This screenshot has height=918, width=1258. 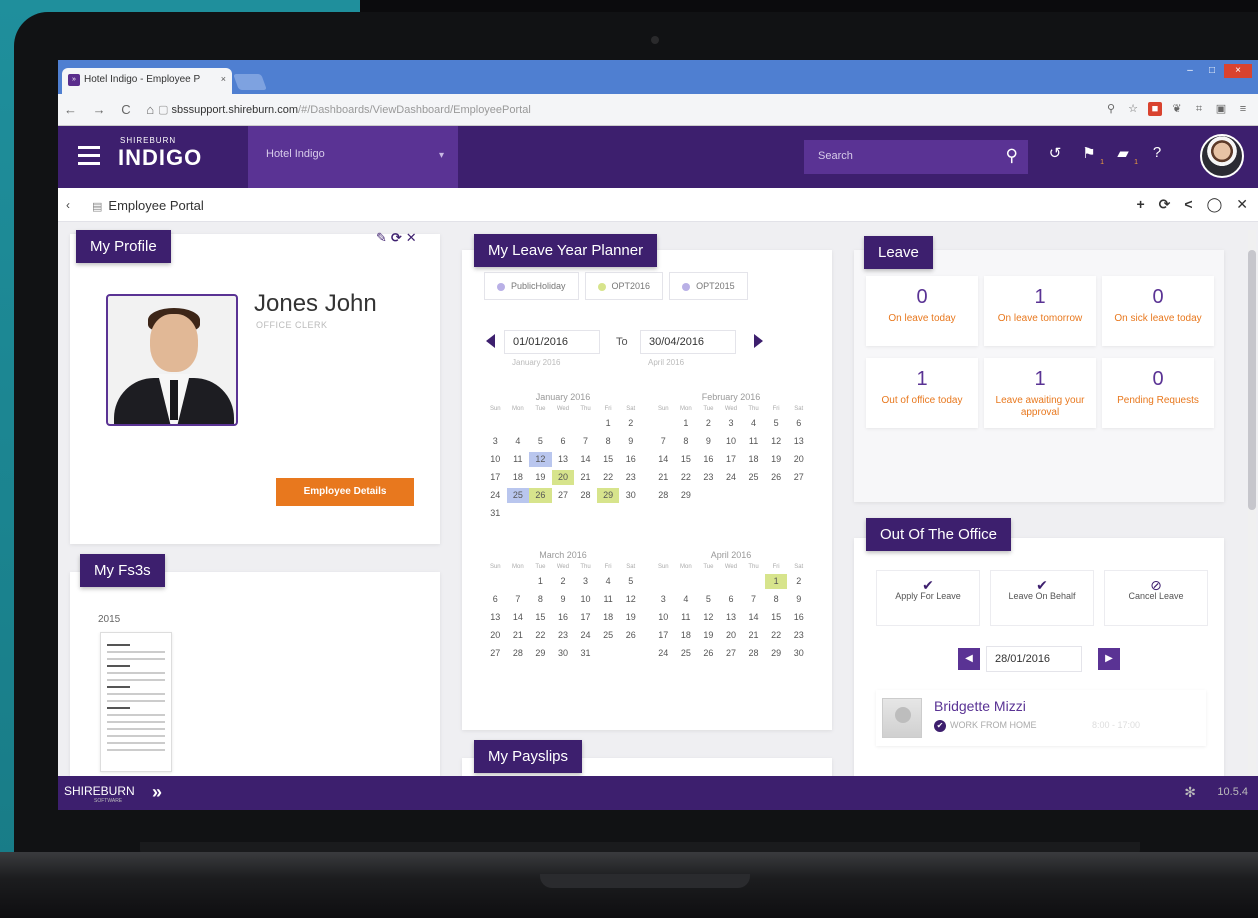 I want to click on ext-box-icon: ▣, so click(x=1221, y=109).